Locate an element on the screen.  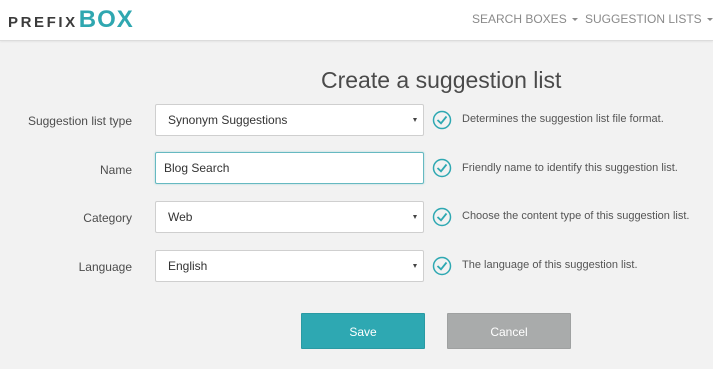
language-select: English is located at coordinates (289, 266).